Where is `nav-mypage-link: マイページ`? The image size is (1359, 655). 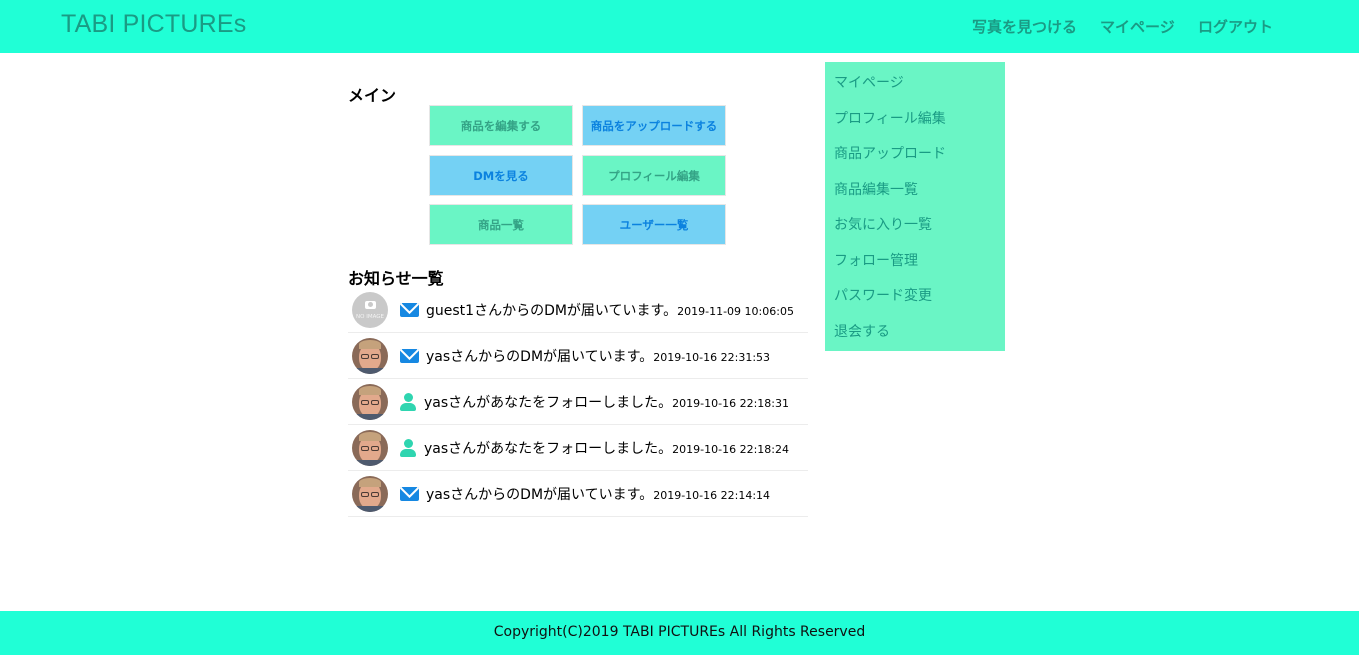 nav-mypage-link: マイページ is located at coordinates (1137, 26).